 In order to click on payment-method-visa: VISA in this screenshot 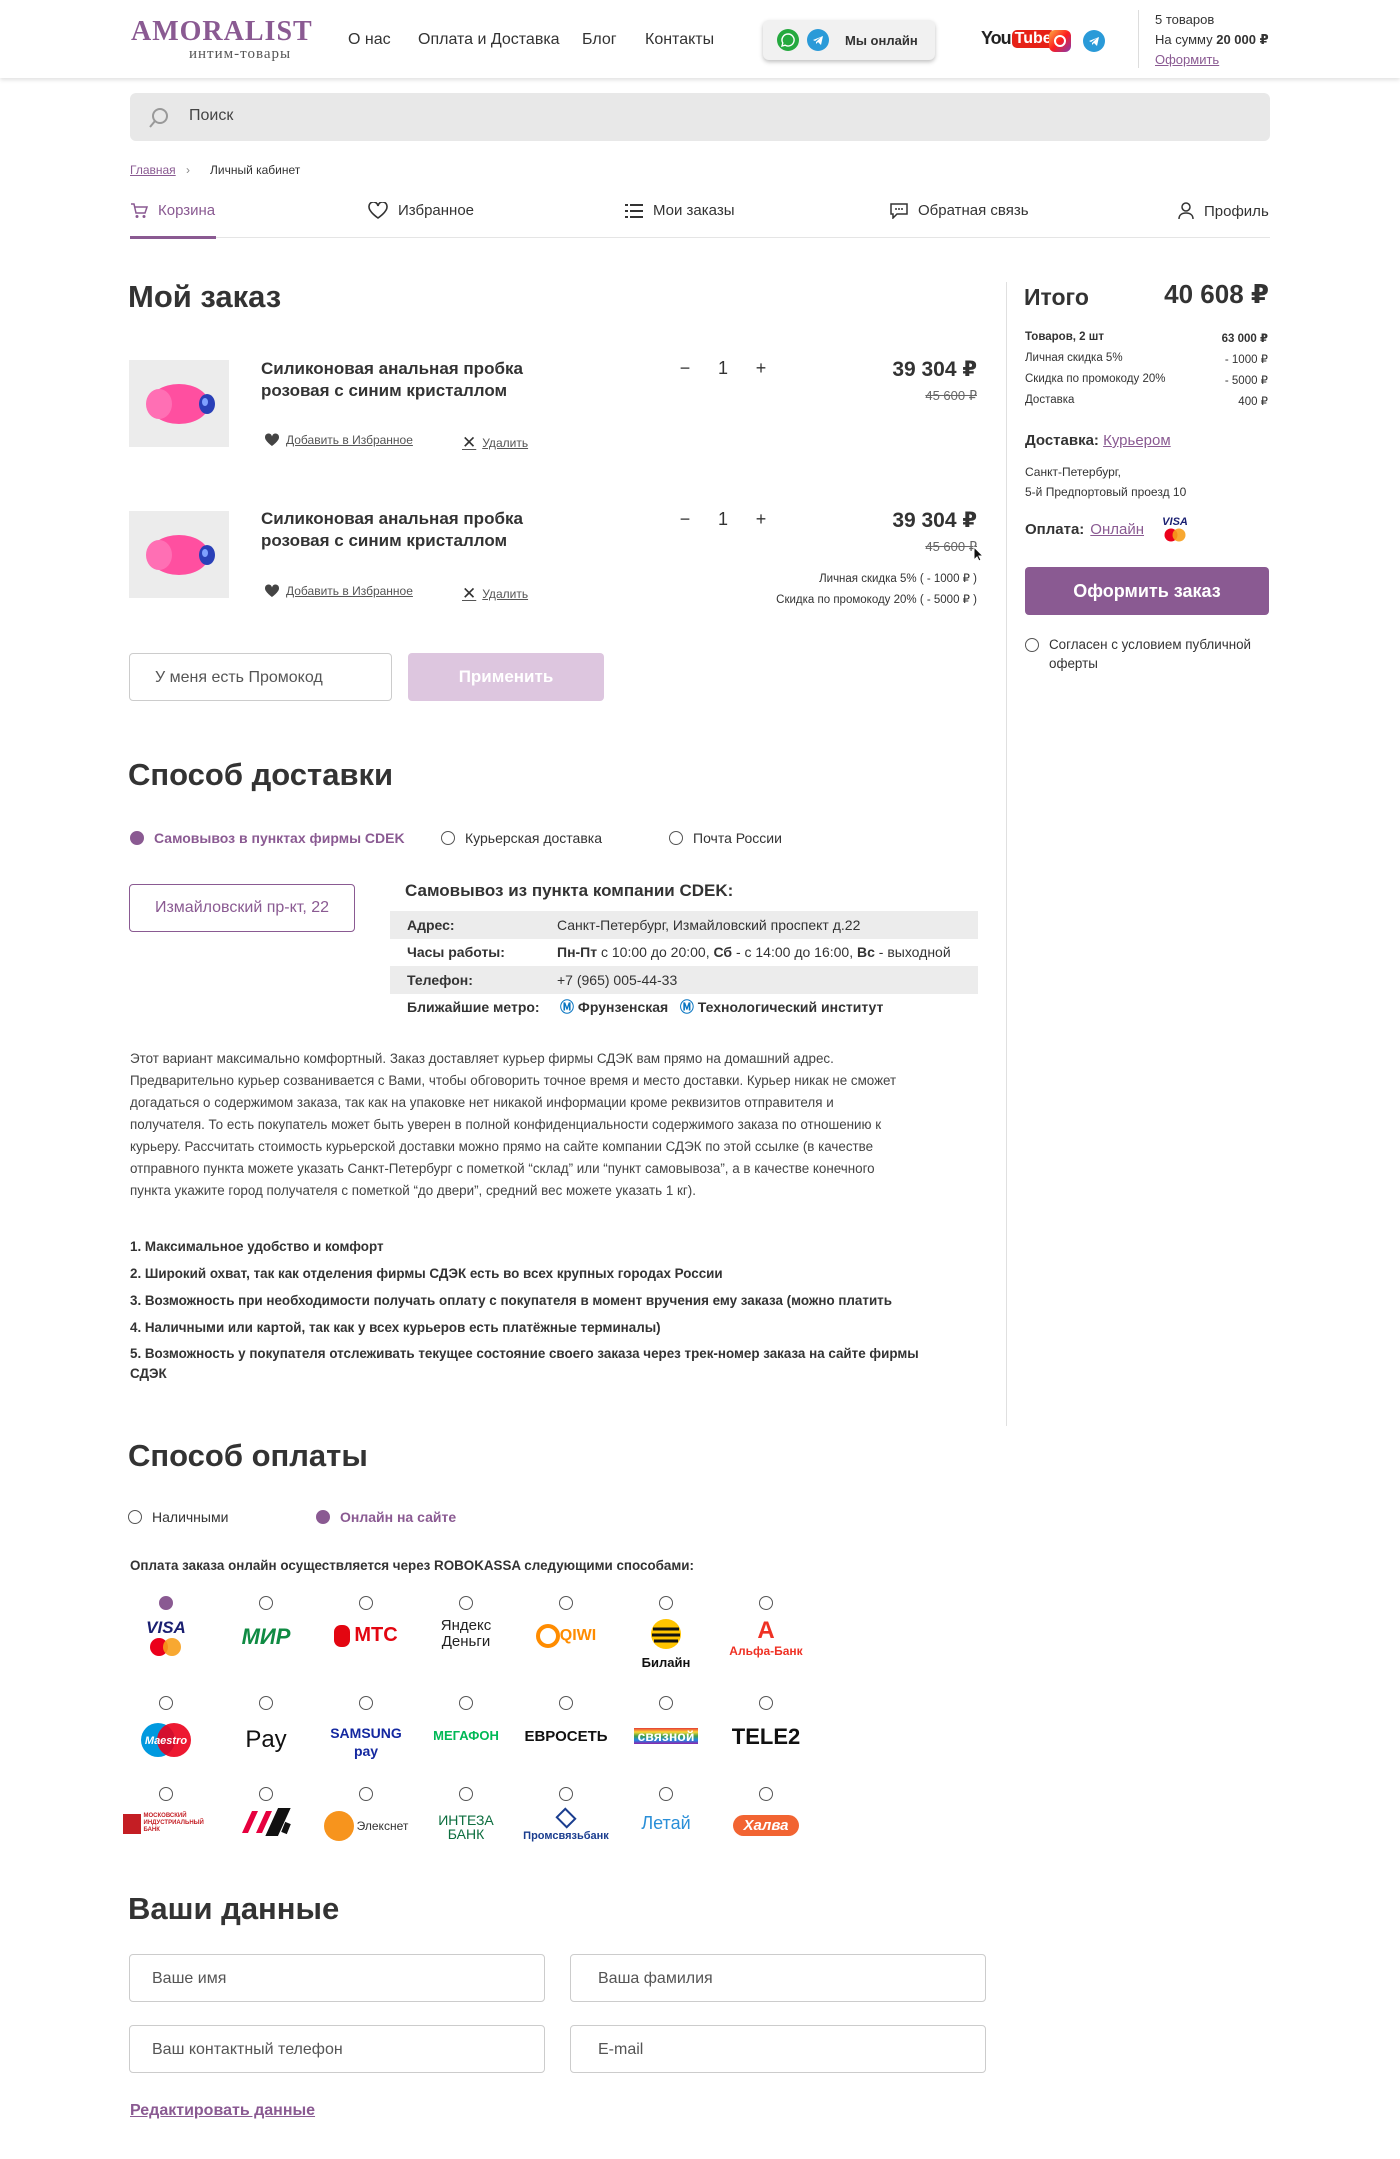, I will do `click(166, 1641)`.